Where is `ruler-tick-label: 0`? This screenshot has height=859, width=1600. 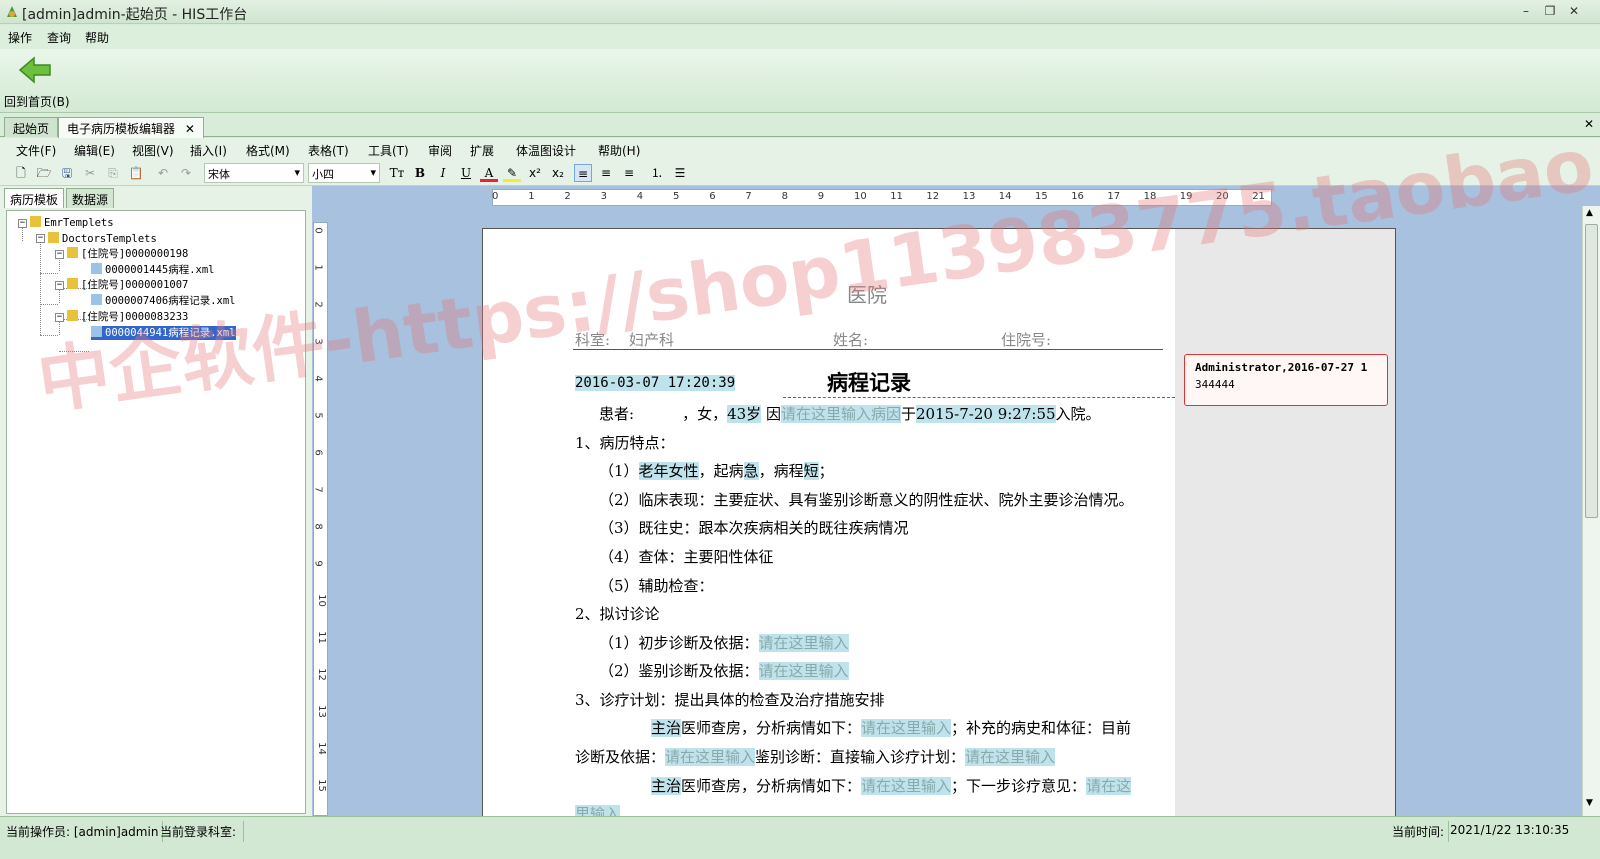 ruler-tick-label: 0 is located at coordinates (318, 230).